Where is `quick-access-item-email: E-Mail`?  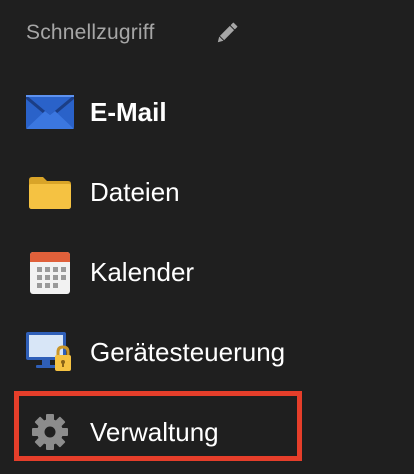
quick-access-item-email: E-Mail is located at coordinates (204, 112).